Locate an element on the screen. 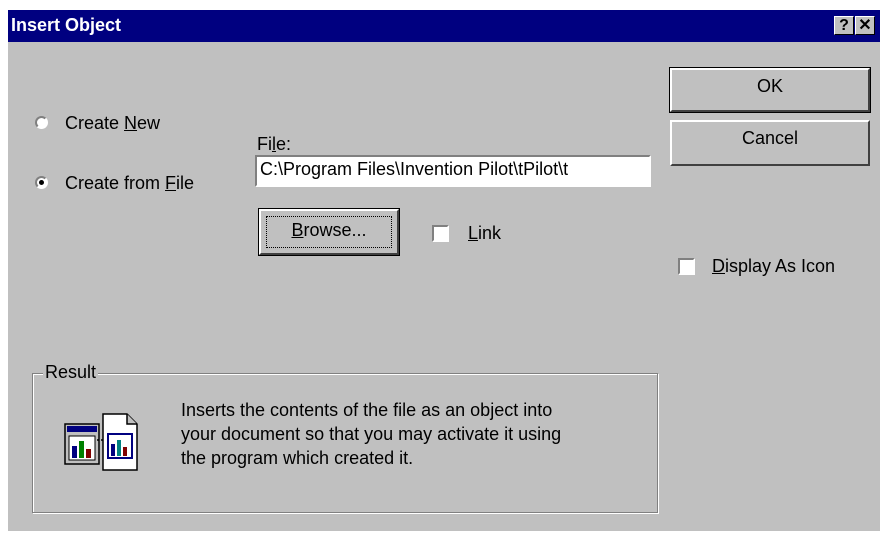 The width and height of the screenshot is (886, 533). window-title: Insert Object is located at coordinates (66, 25).